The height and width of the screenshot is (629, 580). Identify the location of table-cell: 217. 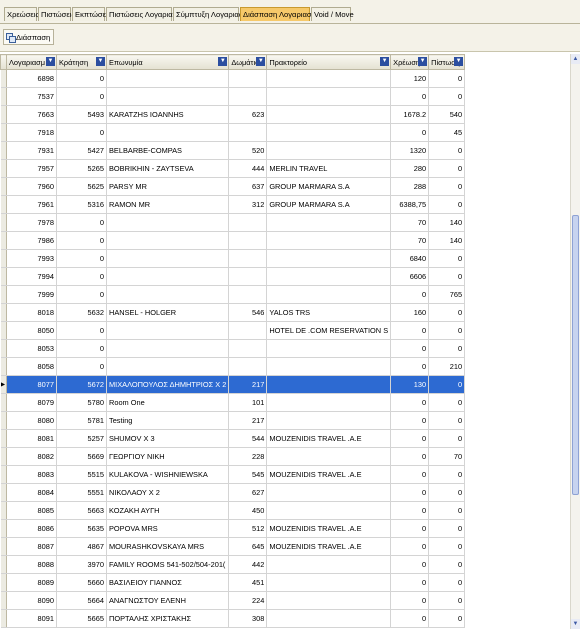
(248, 384).